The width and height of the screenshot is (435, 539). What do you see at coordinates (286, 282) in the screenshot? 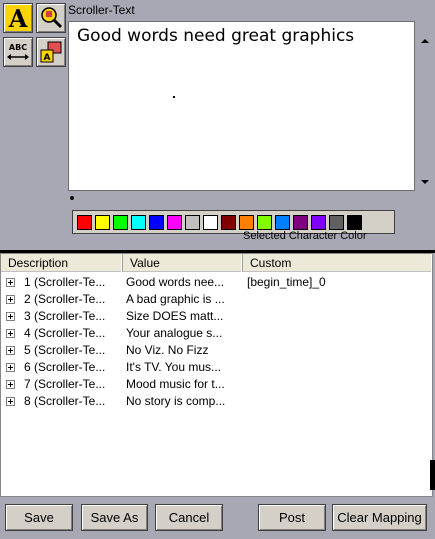
I see `row-custom: [begin_time]_0` at bounding box center [286, 282].